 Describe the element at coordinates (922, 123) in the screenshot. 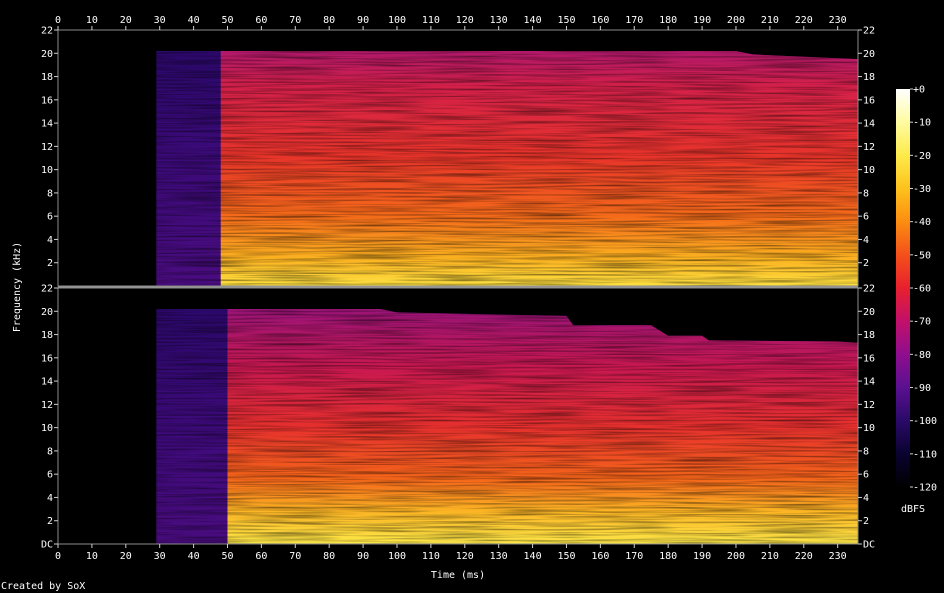

I see `colorbar-tick-label: -10` at that location.